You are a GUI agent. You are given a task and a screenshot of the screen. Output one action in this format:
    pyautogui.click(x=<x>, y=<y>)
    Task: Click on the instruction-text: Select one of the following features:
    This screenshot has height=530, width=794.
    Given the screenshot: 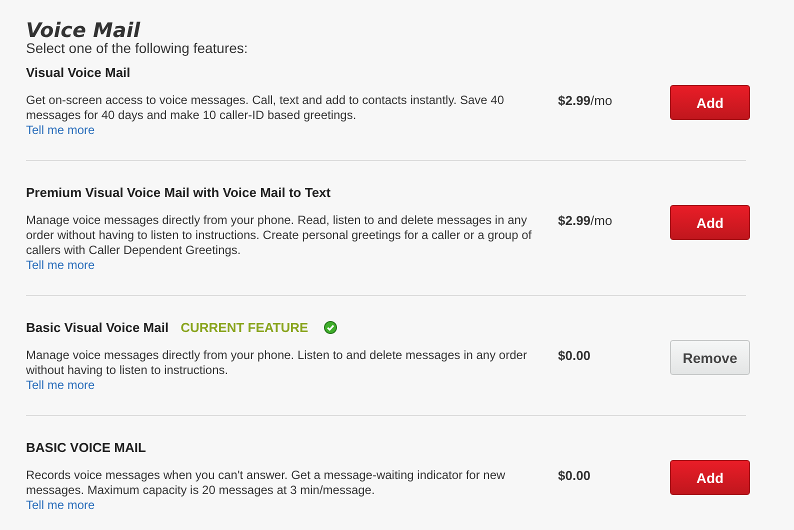 What is the action you would take?
    pyautogui.click(x=137, y=48)
    